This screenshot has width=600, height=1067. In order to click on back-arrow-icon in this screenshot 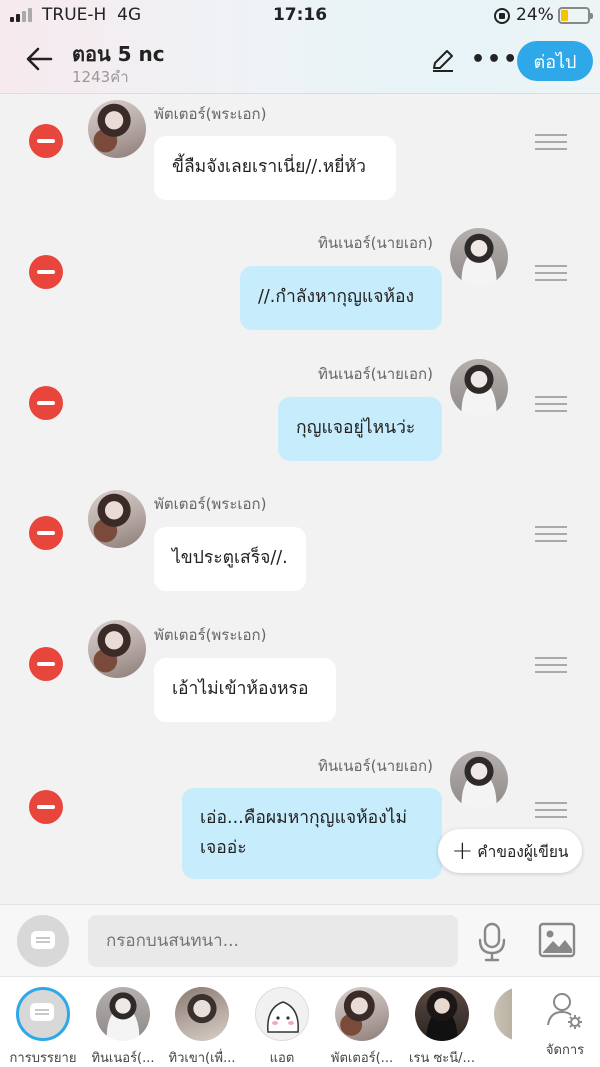, I will do `click(39, 59)`.